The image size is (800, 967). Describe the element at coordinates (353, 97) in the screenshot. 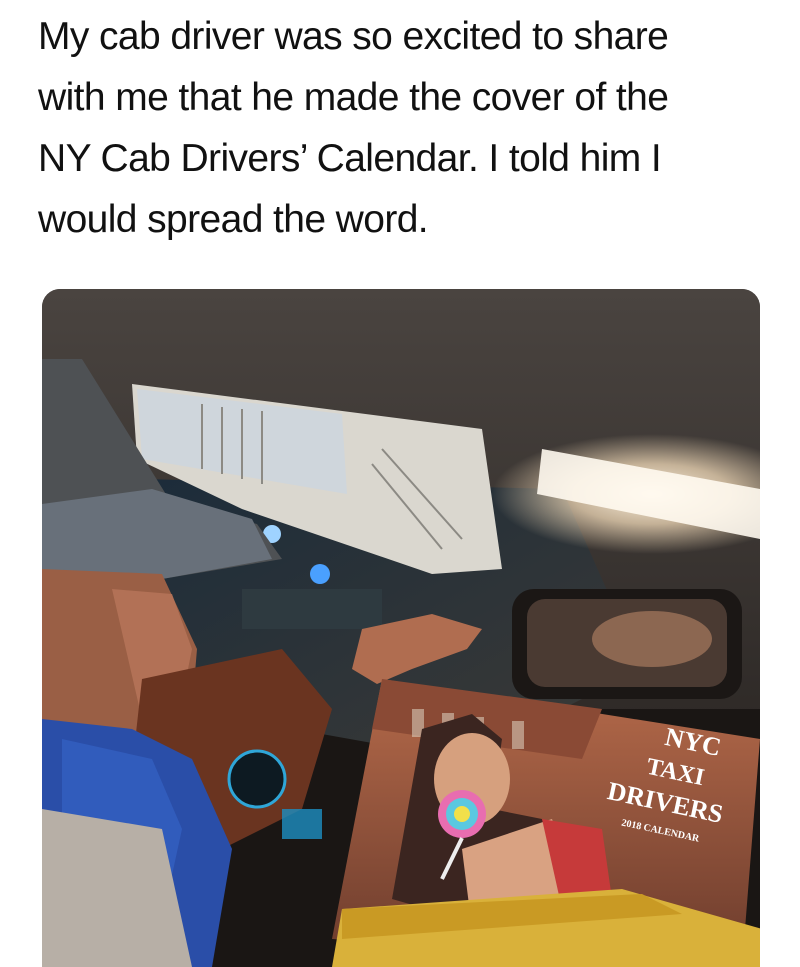

I see `caption-line: with me that he made the cover of the` at that location.